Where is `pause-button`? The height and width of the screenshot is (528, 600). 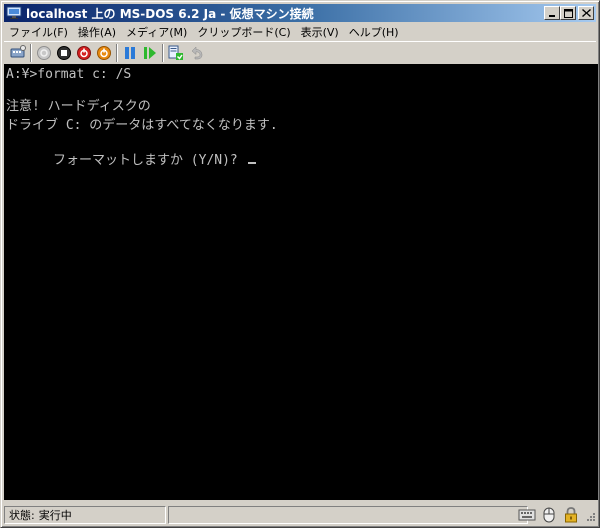
pause-button is located at coordinates (130, 53).